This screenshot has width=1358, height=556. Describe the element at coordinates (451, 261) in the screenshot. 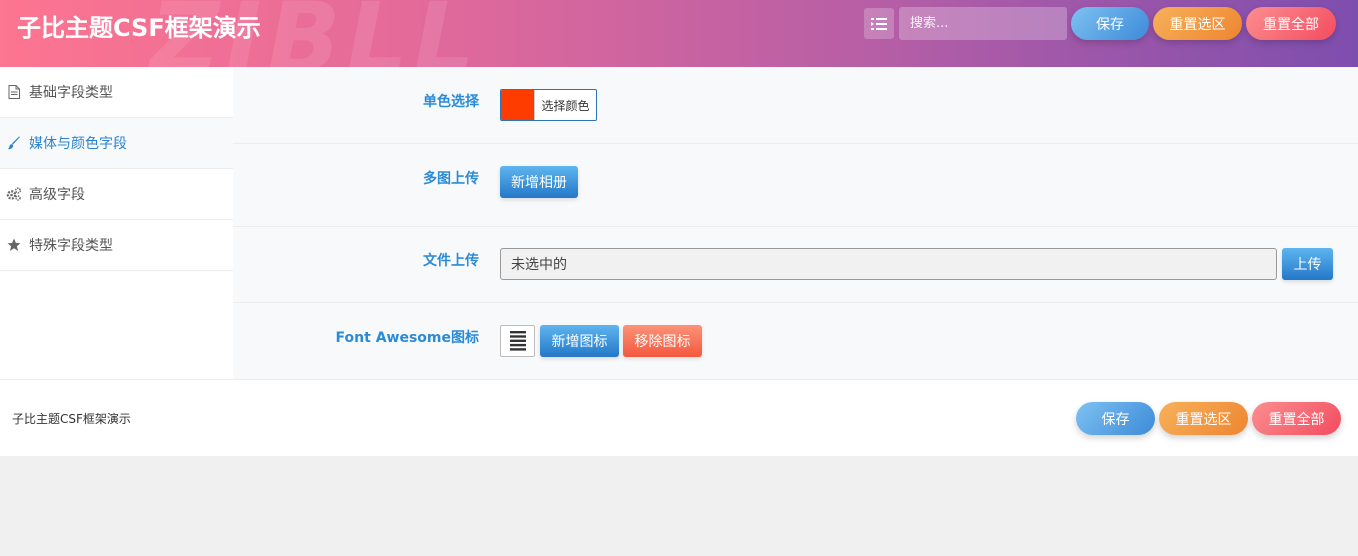

I see `field-label: 文件上传` at that location.